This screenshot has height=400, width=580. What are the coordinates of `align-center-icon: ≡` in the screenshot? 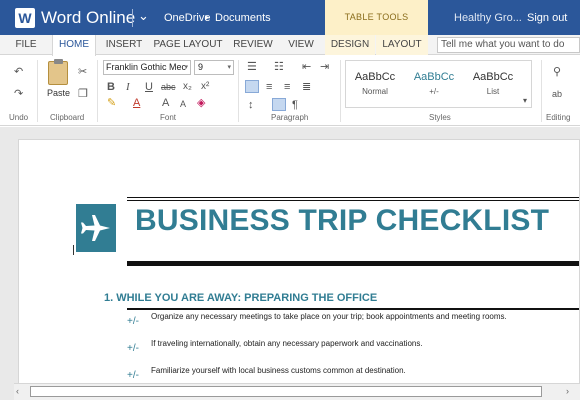 It's located at (269, 87).